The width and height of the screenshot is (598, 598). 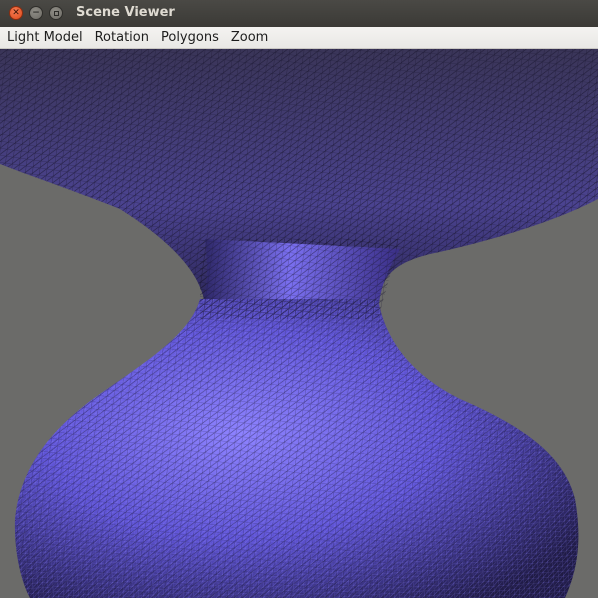 I want to click on minimize-icon: −, so click(x=36, y=12).